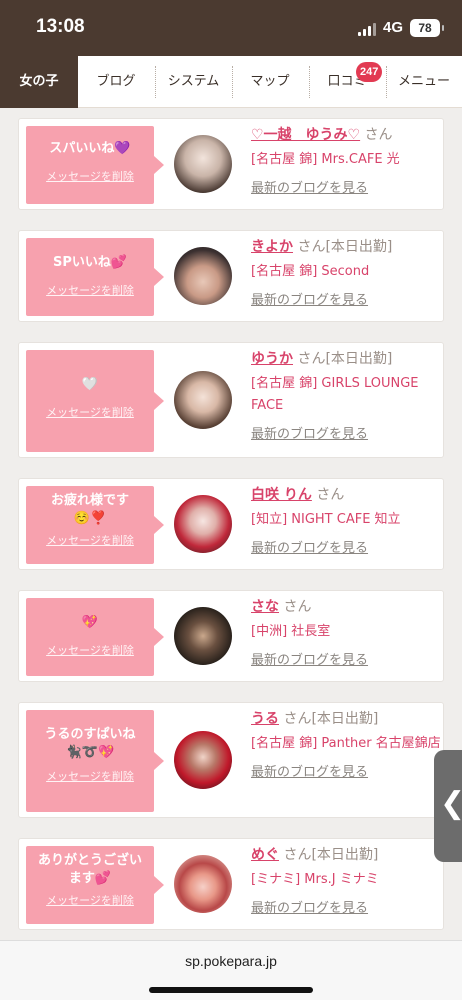 The width and height of the screenshot is (462, 1000). I want to click on girl-info: 白咲 りん さん [知立] NIGHT CAFE 知立 最新のブログを見る, so click(347, 520).